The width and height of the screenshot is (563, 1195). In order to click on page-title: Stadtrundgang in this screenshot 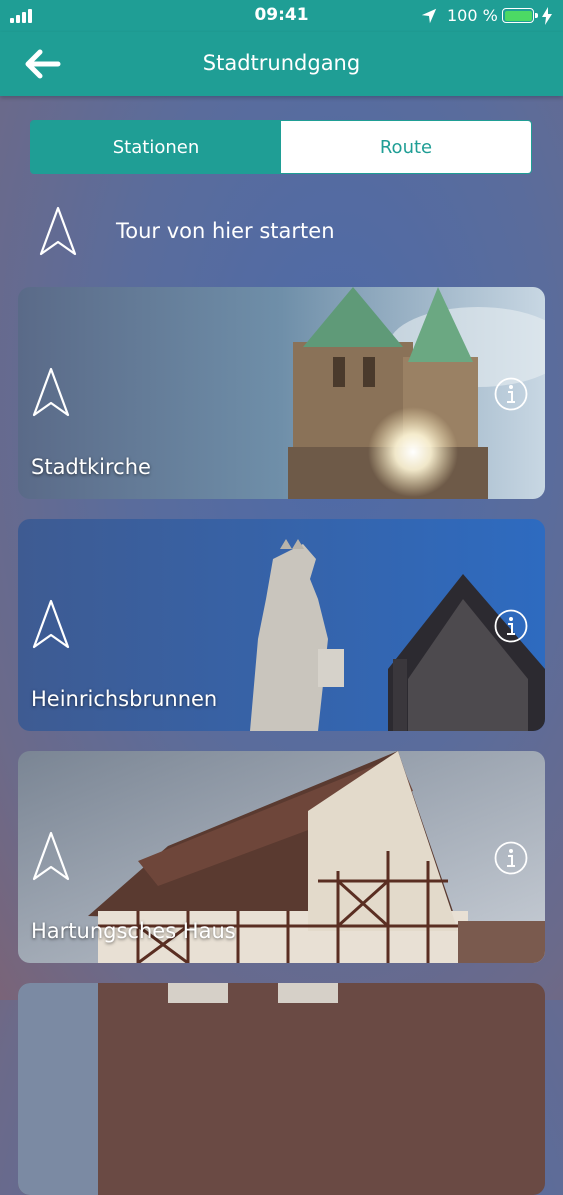, I will do `click(281, 63)`.